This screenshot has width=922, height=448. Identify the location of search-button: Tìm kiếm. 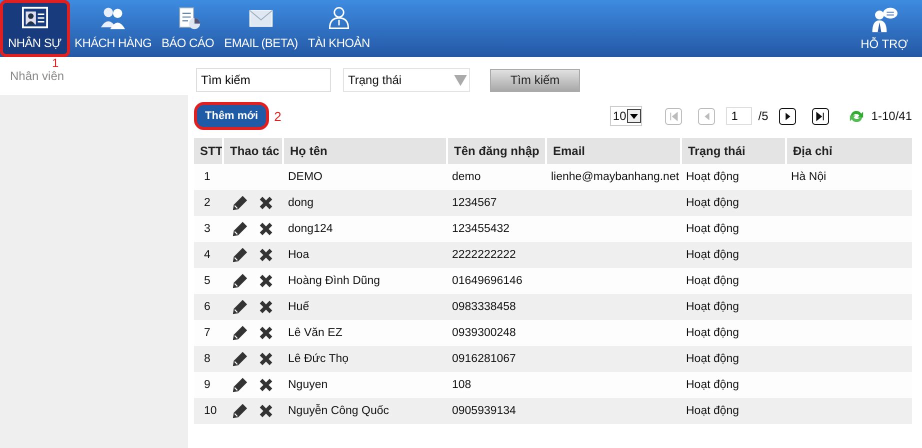
(535, 80).